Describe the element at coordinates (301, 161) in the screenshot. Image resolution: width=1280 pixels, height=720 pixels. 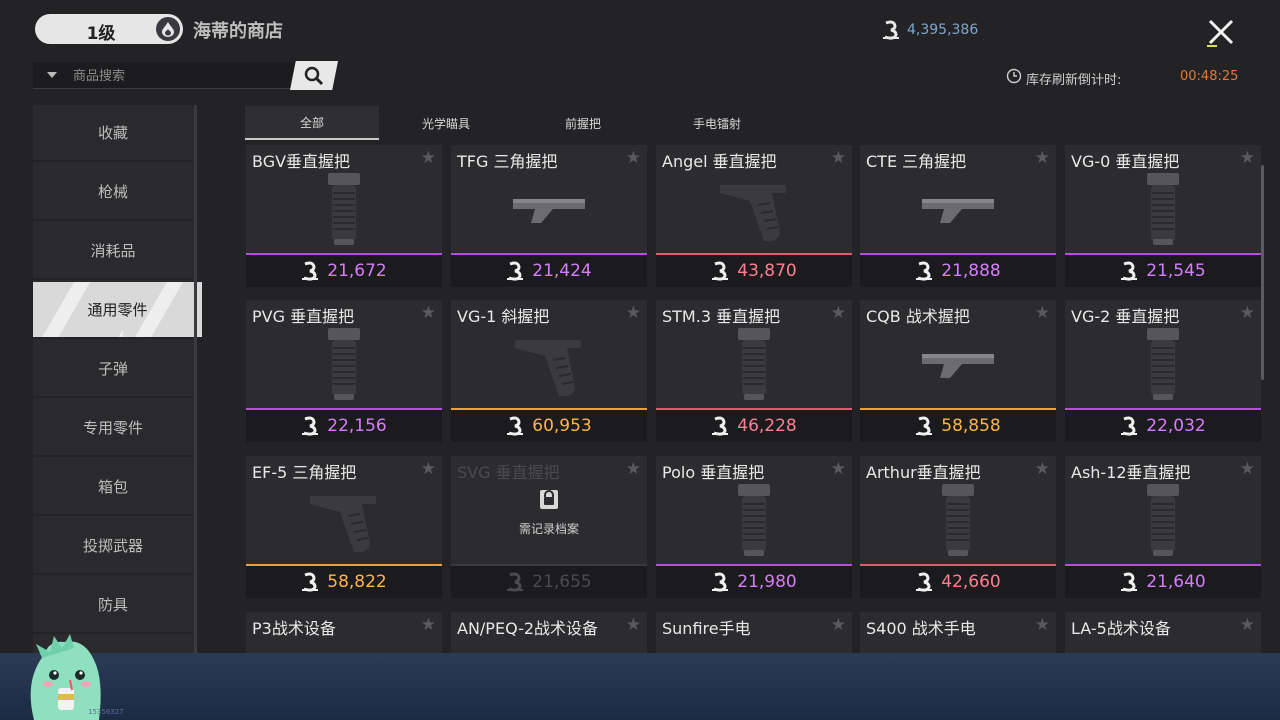
I see `item-name: BGV垂直握把` at that location.